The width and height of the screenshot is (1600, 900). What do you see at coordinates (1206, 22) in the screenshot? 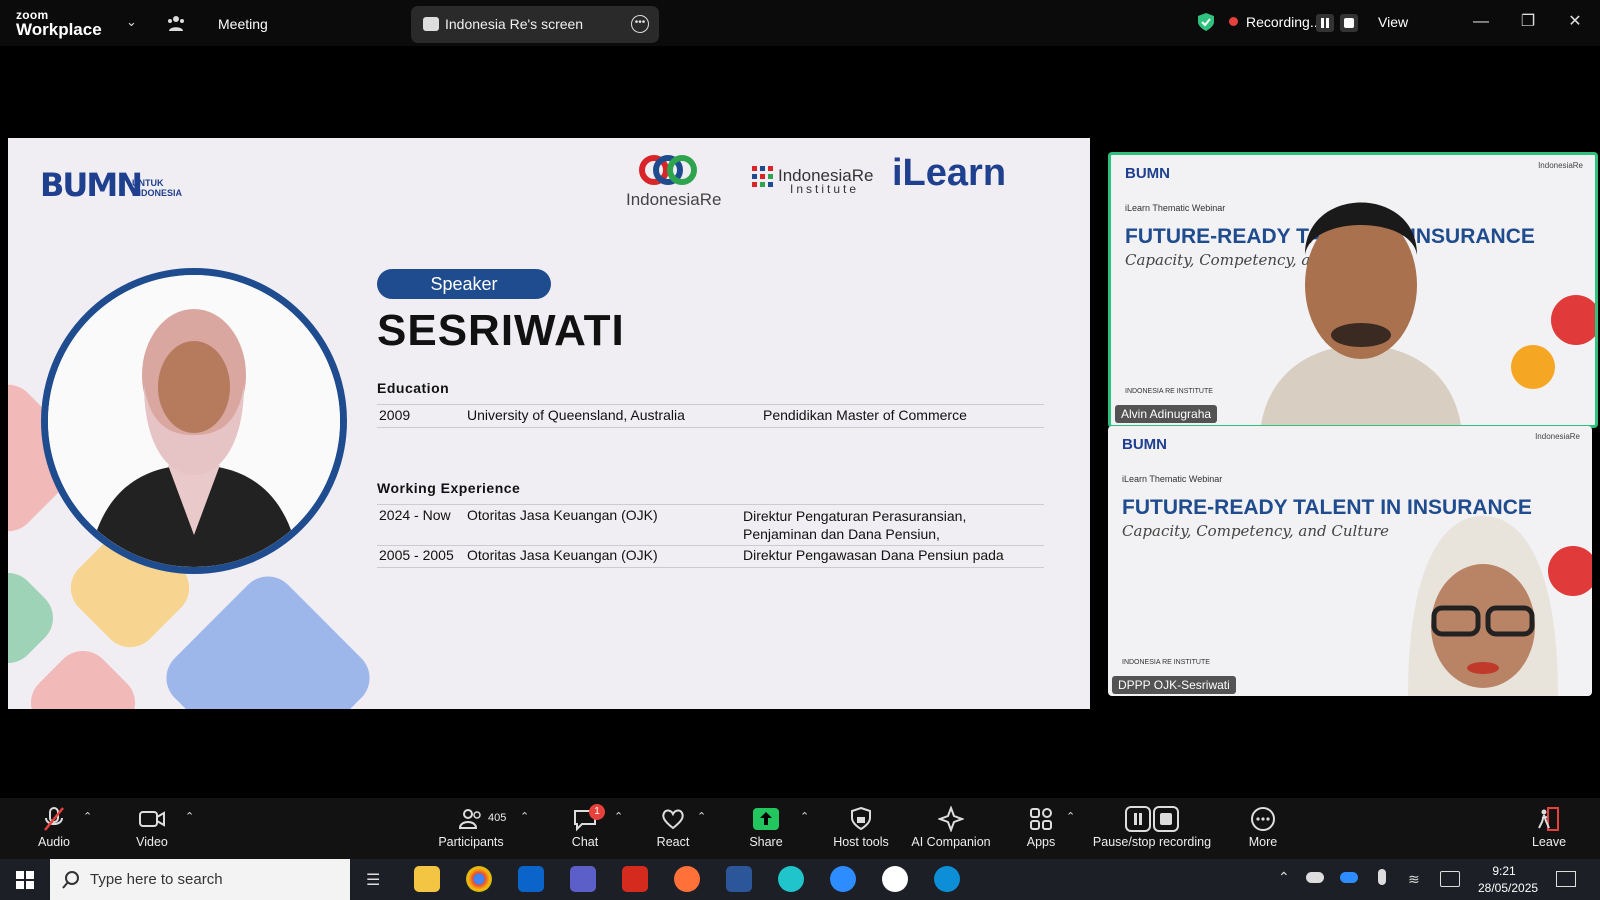
I see `security-shield-icon` at bounding box center [1206, 22].